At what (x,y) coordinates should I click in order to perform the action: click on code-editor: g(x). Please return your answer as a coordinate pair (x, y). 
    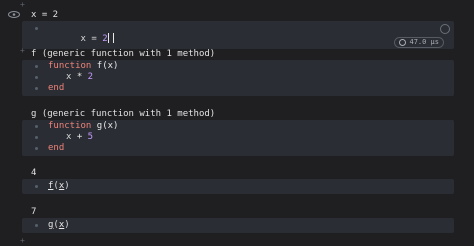
    Looking at the image, I should click on (238, 225).